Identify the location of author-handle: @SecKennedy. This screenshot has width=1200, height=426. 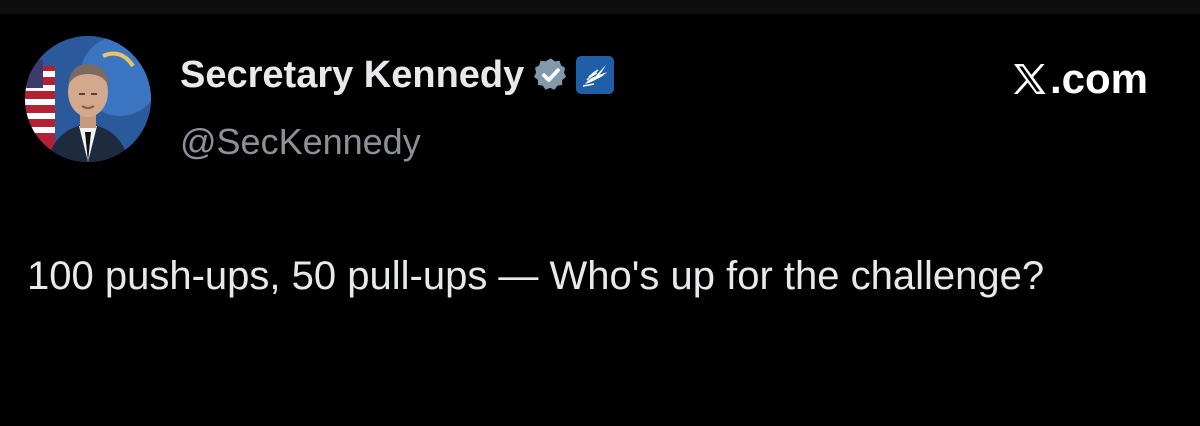
(300, 142).